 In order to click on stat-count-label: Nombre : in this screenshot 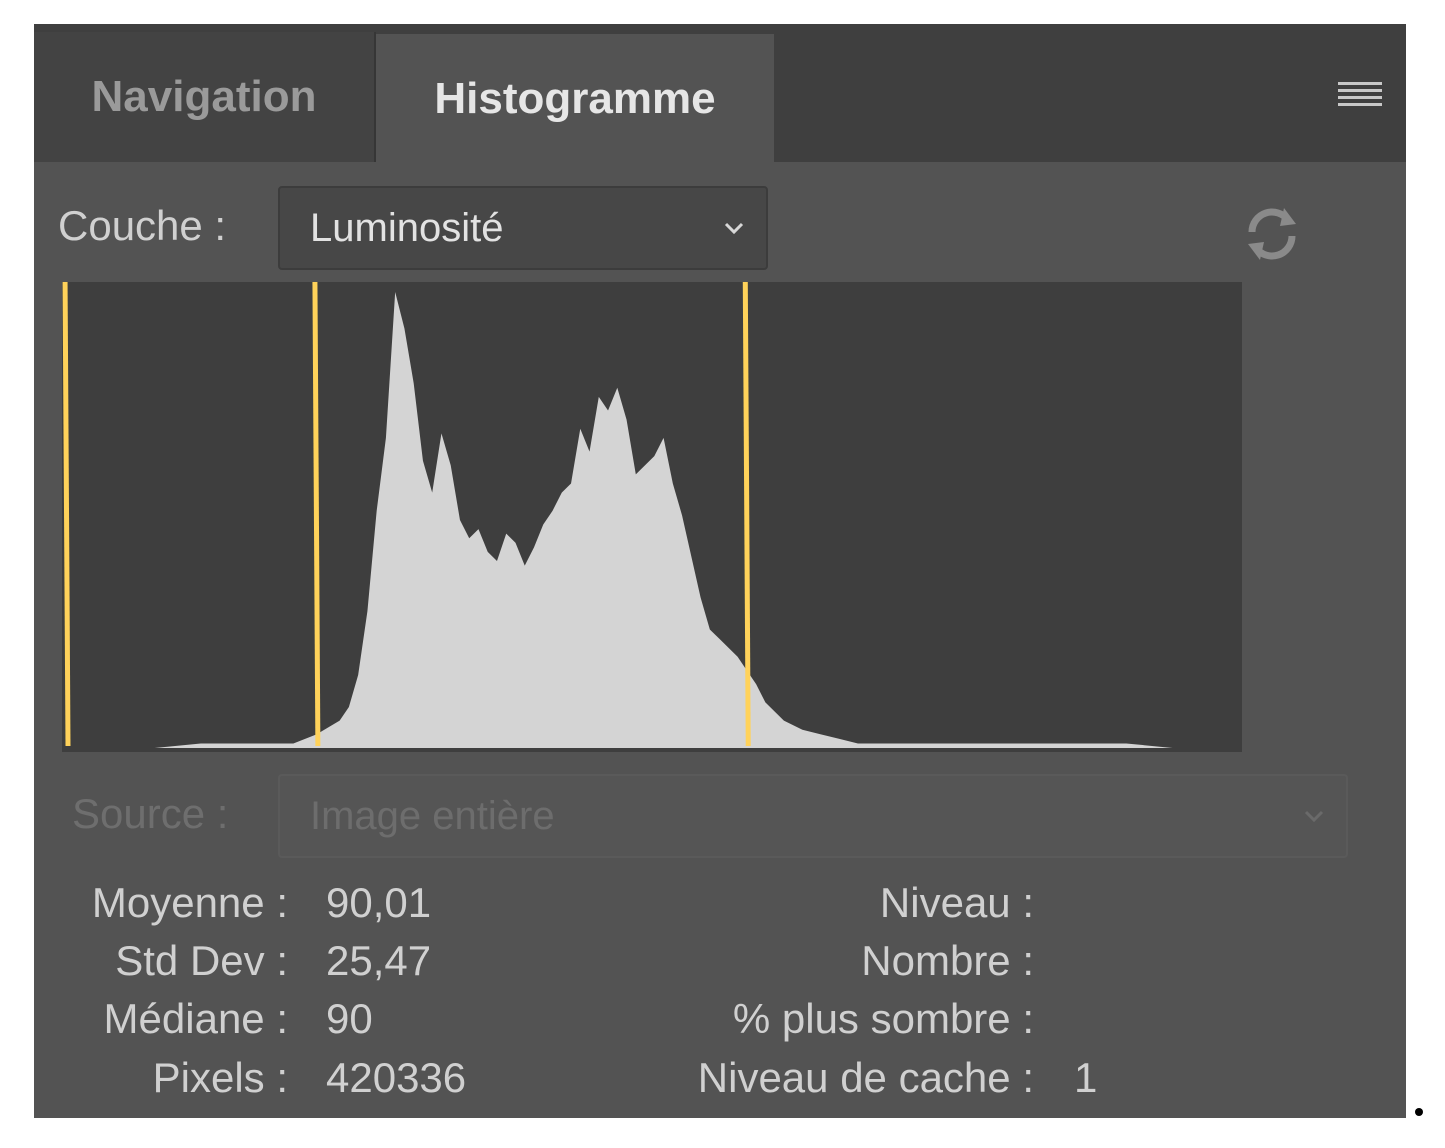, I will do `click(947, 960)`.